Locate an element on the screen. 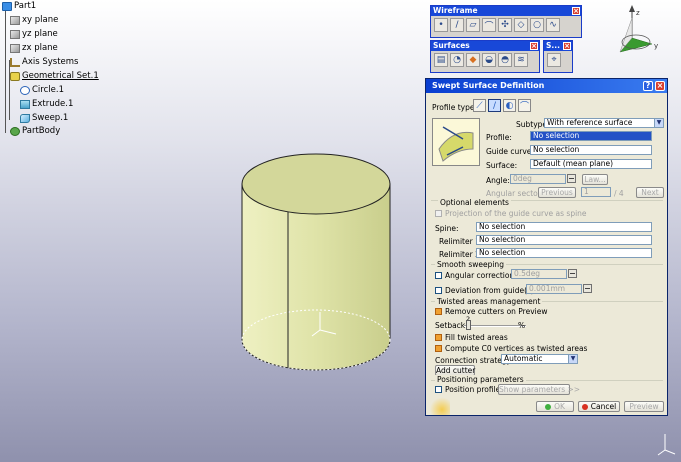 This screenshot has height=462, width=681. surfaces-toolbar: Surfaces × ▤ ◔ ◆ ◒ ◓ ≋ is located at coordinates (485, 56).